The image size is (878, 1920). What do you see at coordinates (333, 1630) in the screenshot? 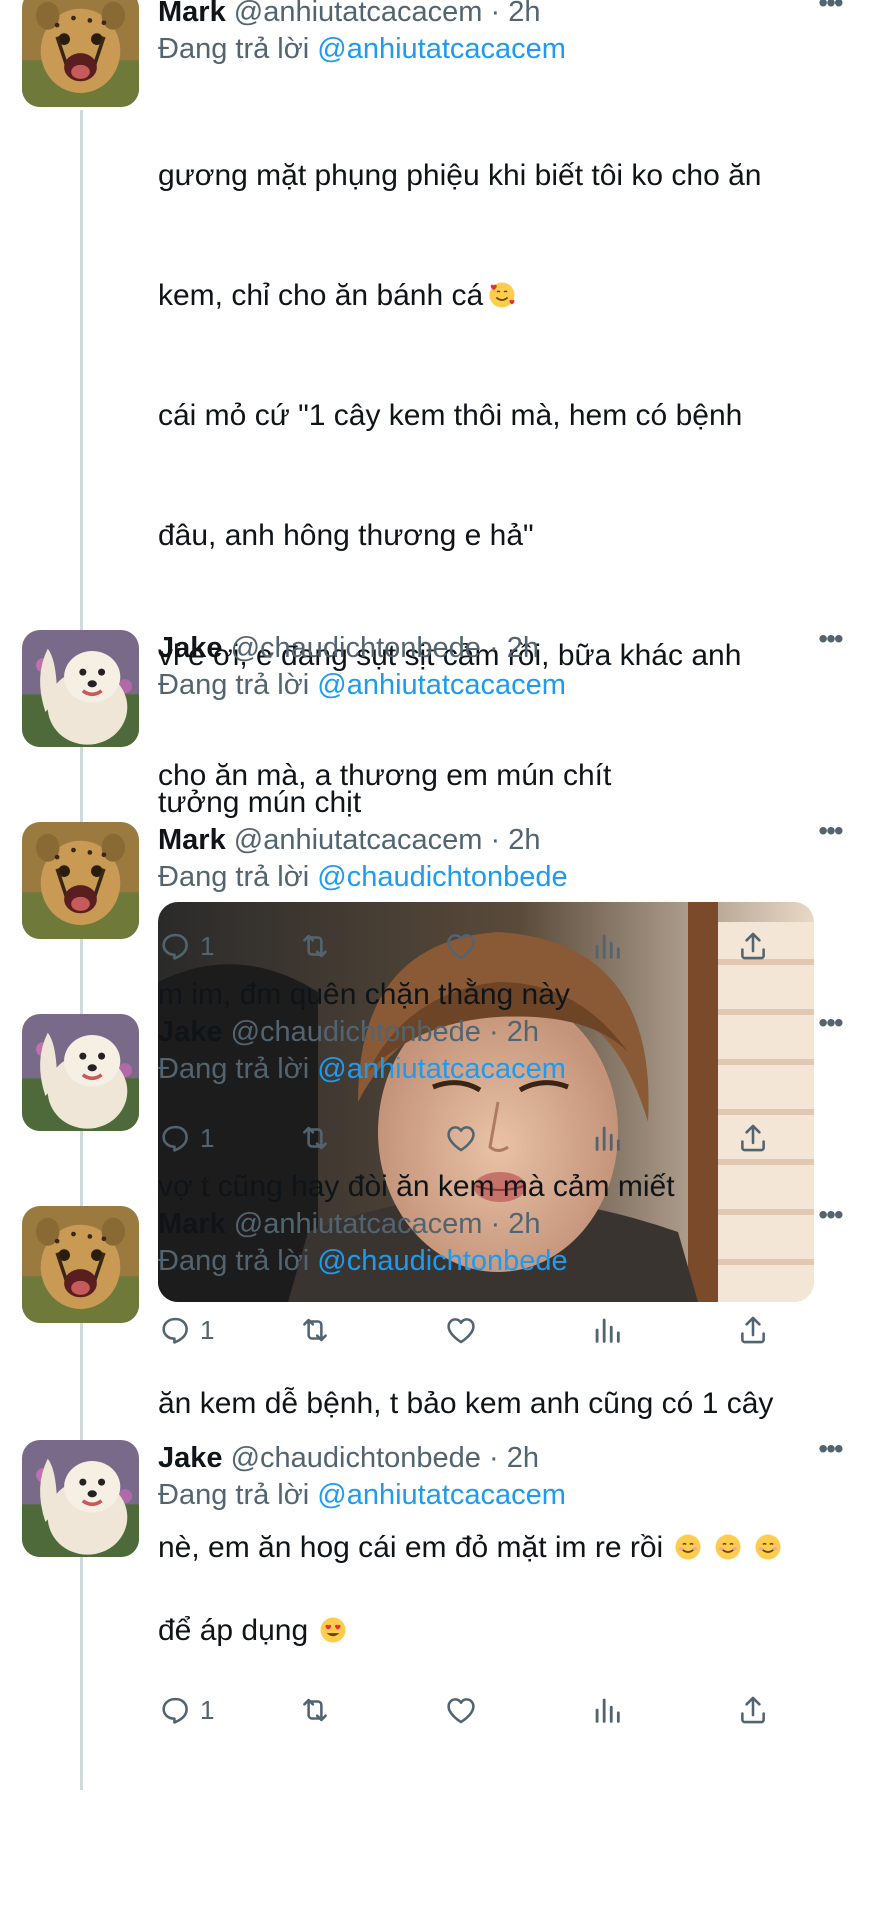
I see `heart-eyes-icon` at bounding box center [333, 1630].